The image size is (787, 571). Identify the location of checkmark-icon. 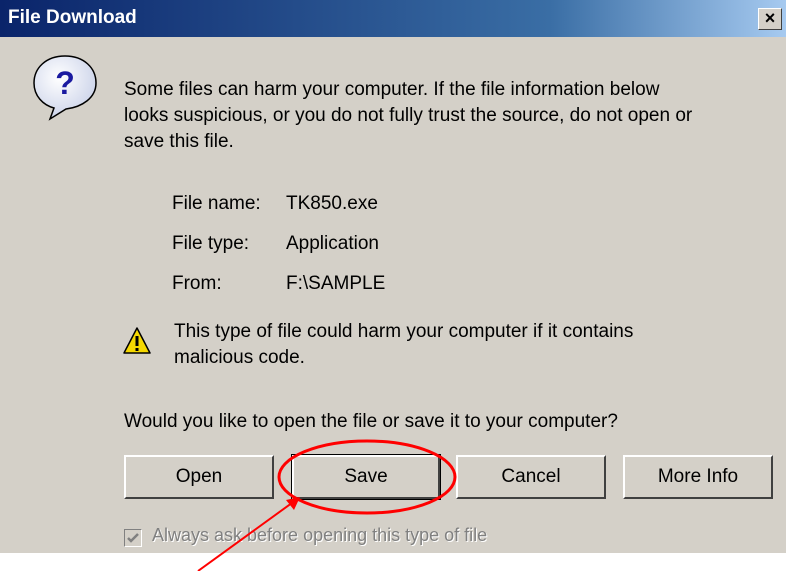
(133, 538).